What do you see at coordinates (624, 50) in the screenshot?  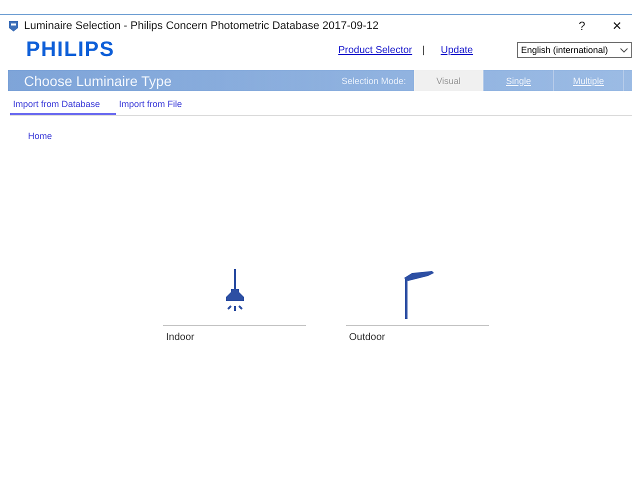 I see `chevron-down-icon` at bounding box center [624, 50].